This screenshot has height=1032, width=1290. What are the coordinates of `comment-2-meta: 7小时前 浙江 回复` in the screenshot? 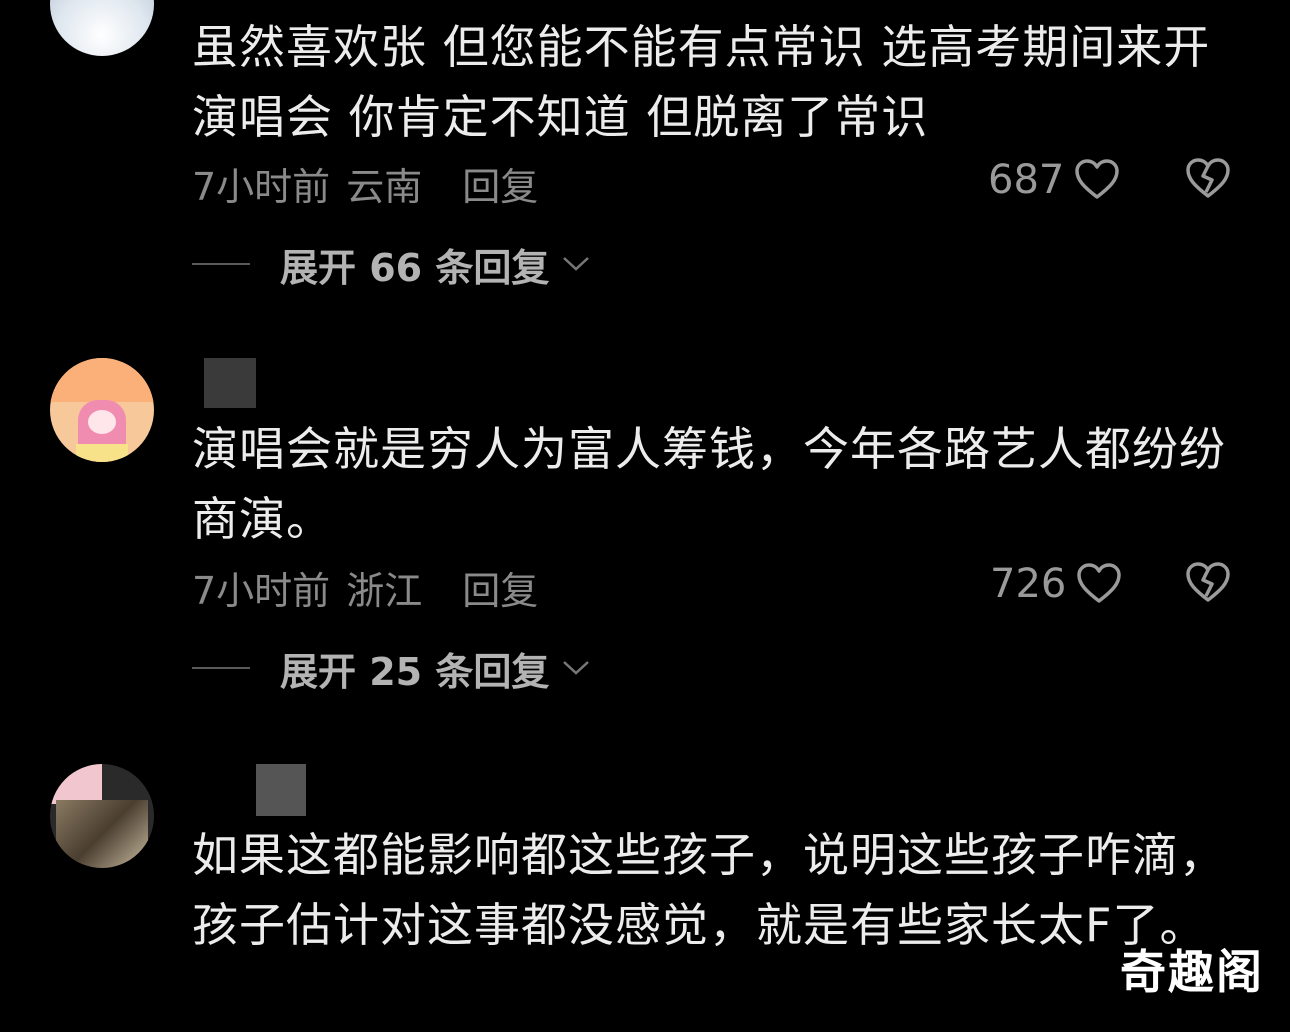 It's located at (365, 587).